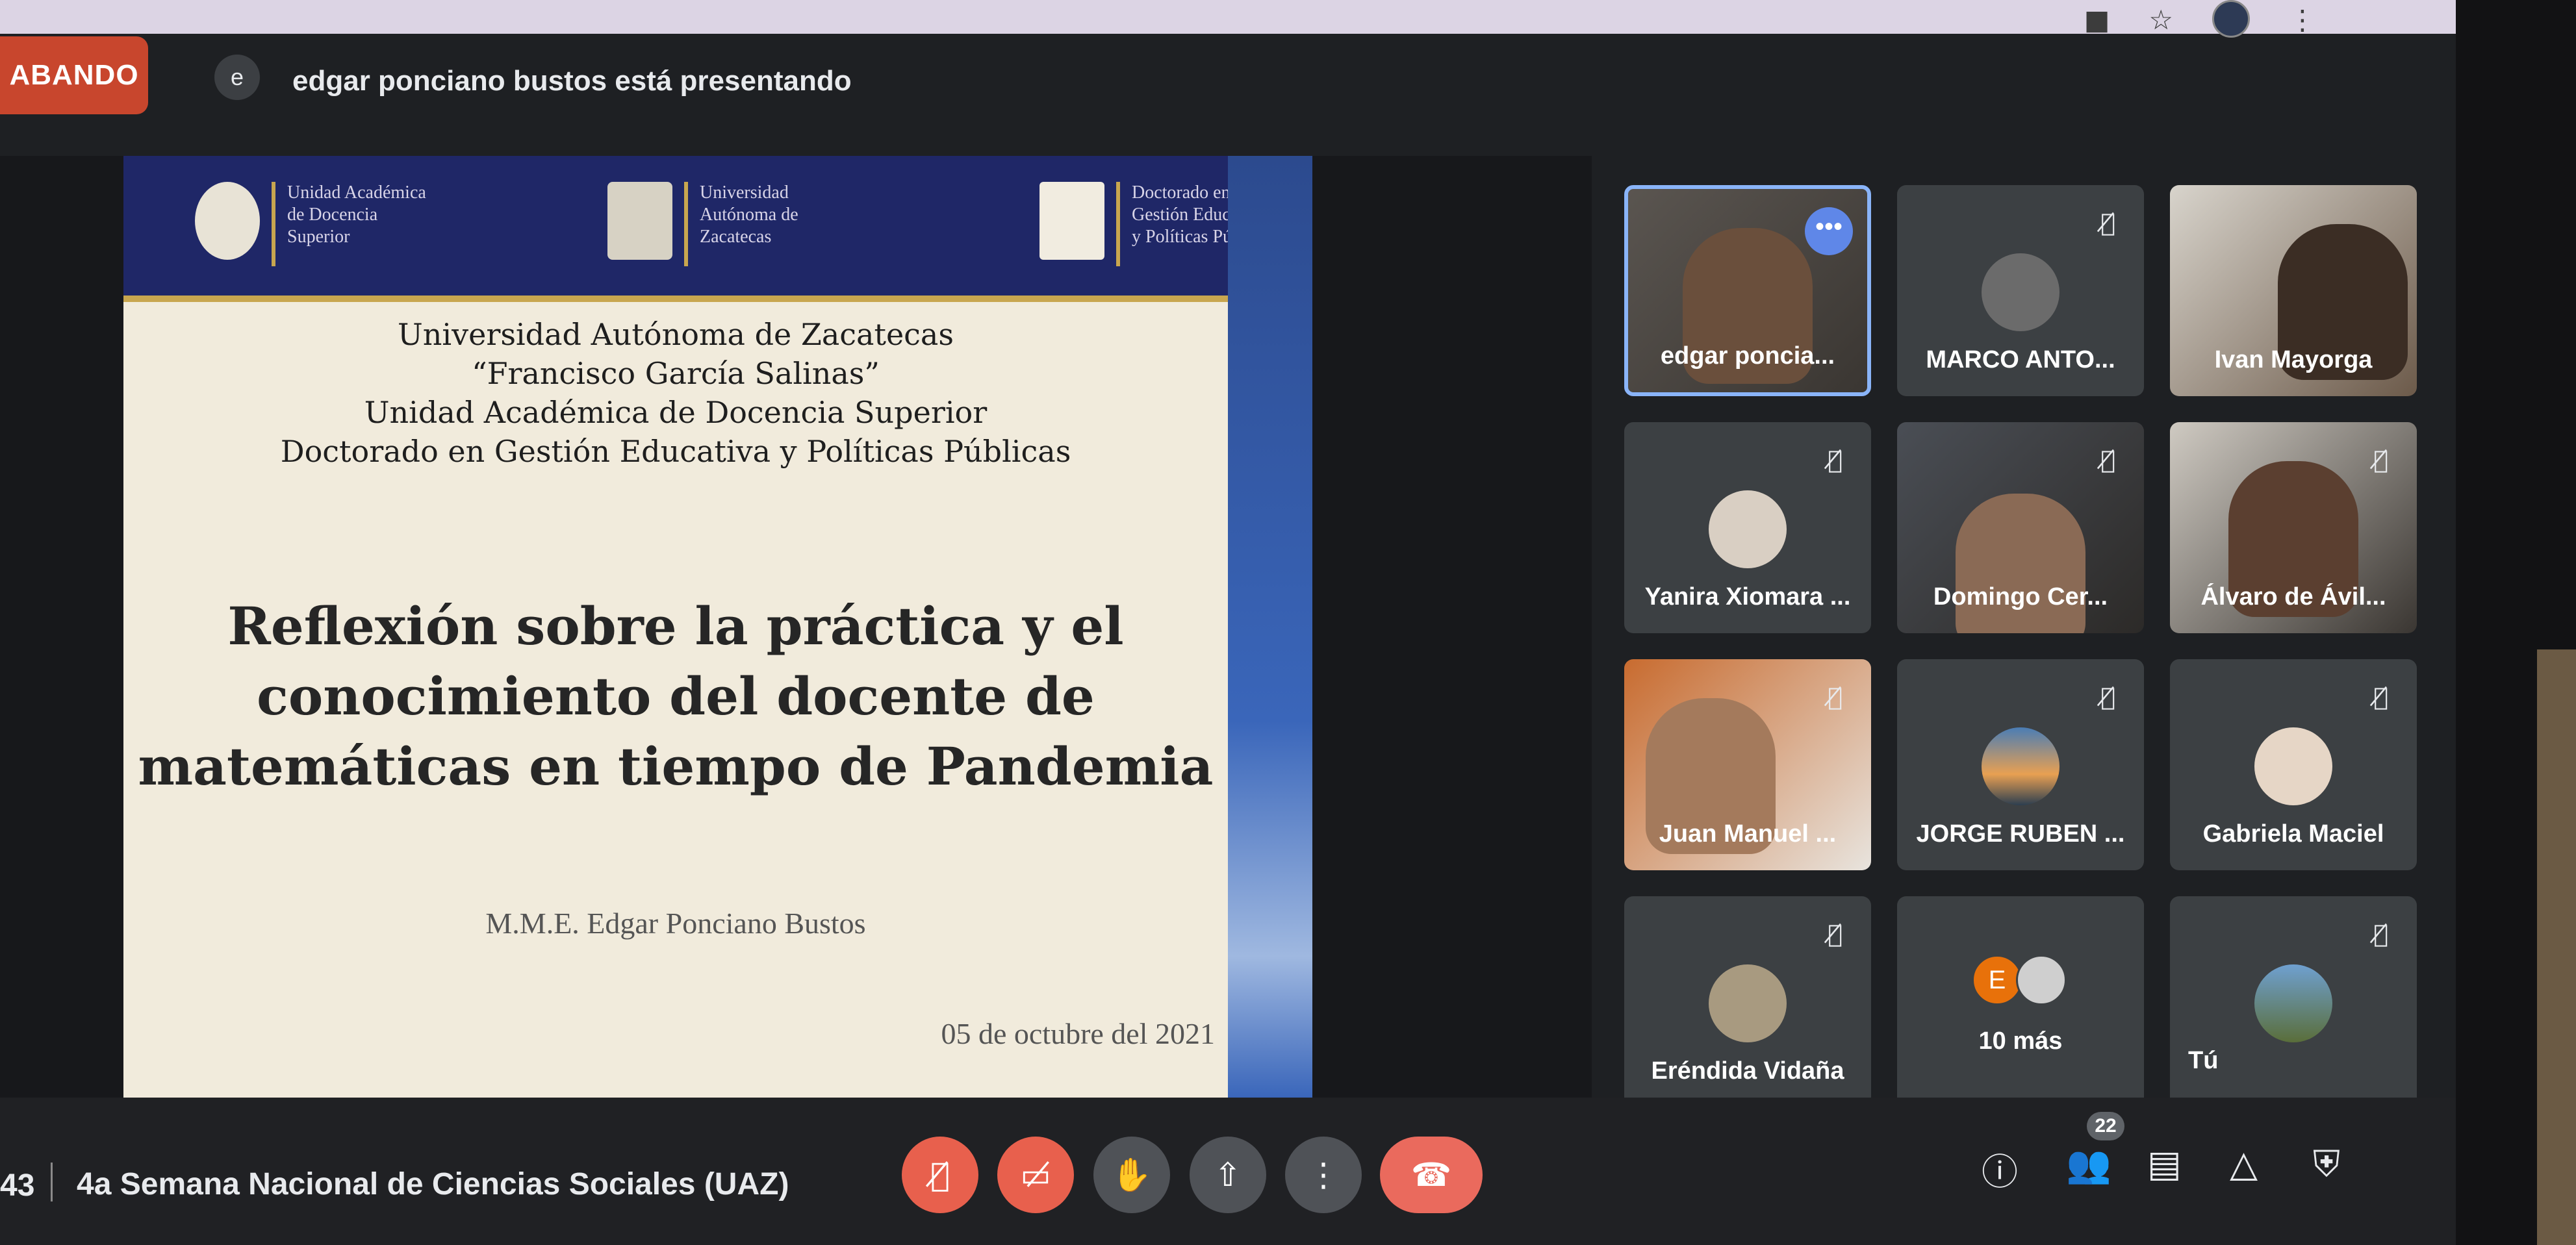 The height and width of the screenshot is (1245, 2576). I want to click on camera-toggle-button: ▭̸, so click(1035, 1175).